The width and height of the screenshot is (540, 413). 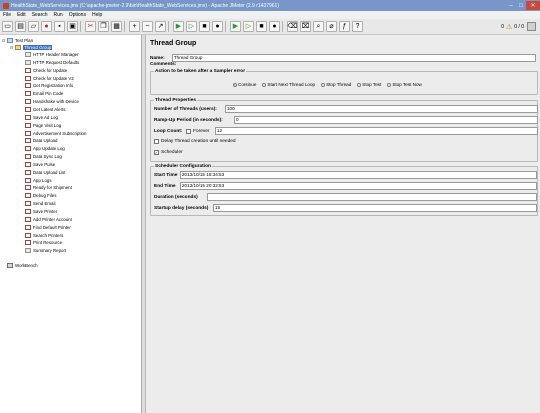 What do you see at coordinates (103, 26) in the screenshot?
I see `copy-icon: ❐` at bounding box center [103, 26].